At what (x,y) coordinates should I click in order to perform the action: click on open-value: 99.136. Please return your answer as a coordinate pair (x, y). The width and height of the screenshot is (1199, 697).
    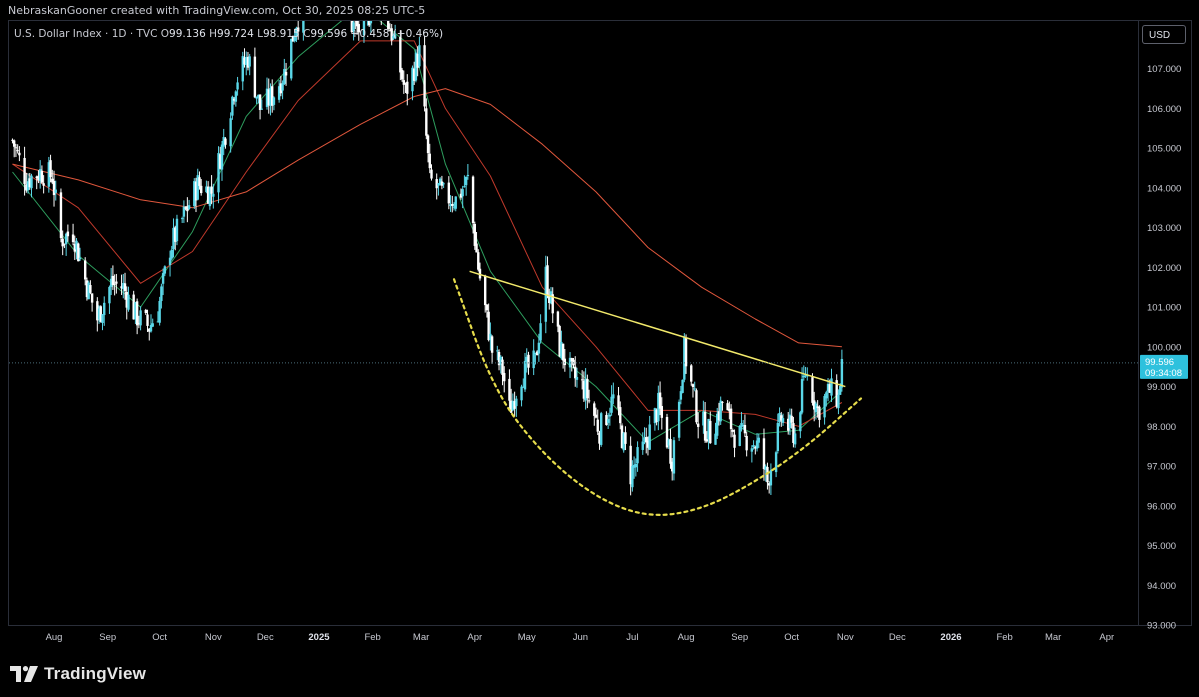
    Looking at the image, I should click on (187, 34).